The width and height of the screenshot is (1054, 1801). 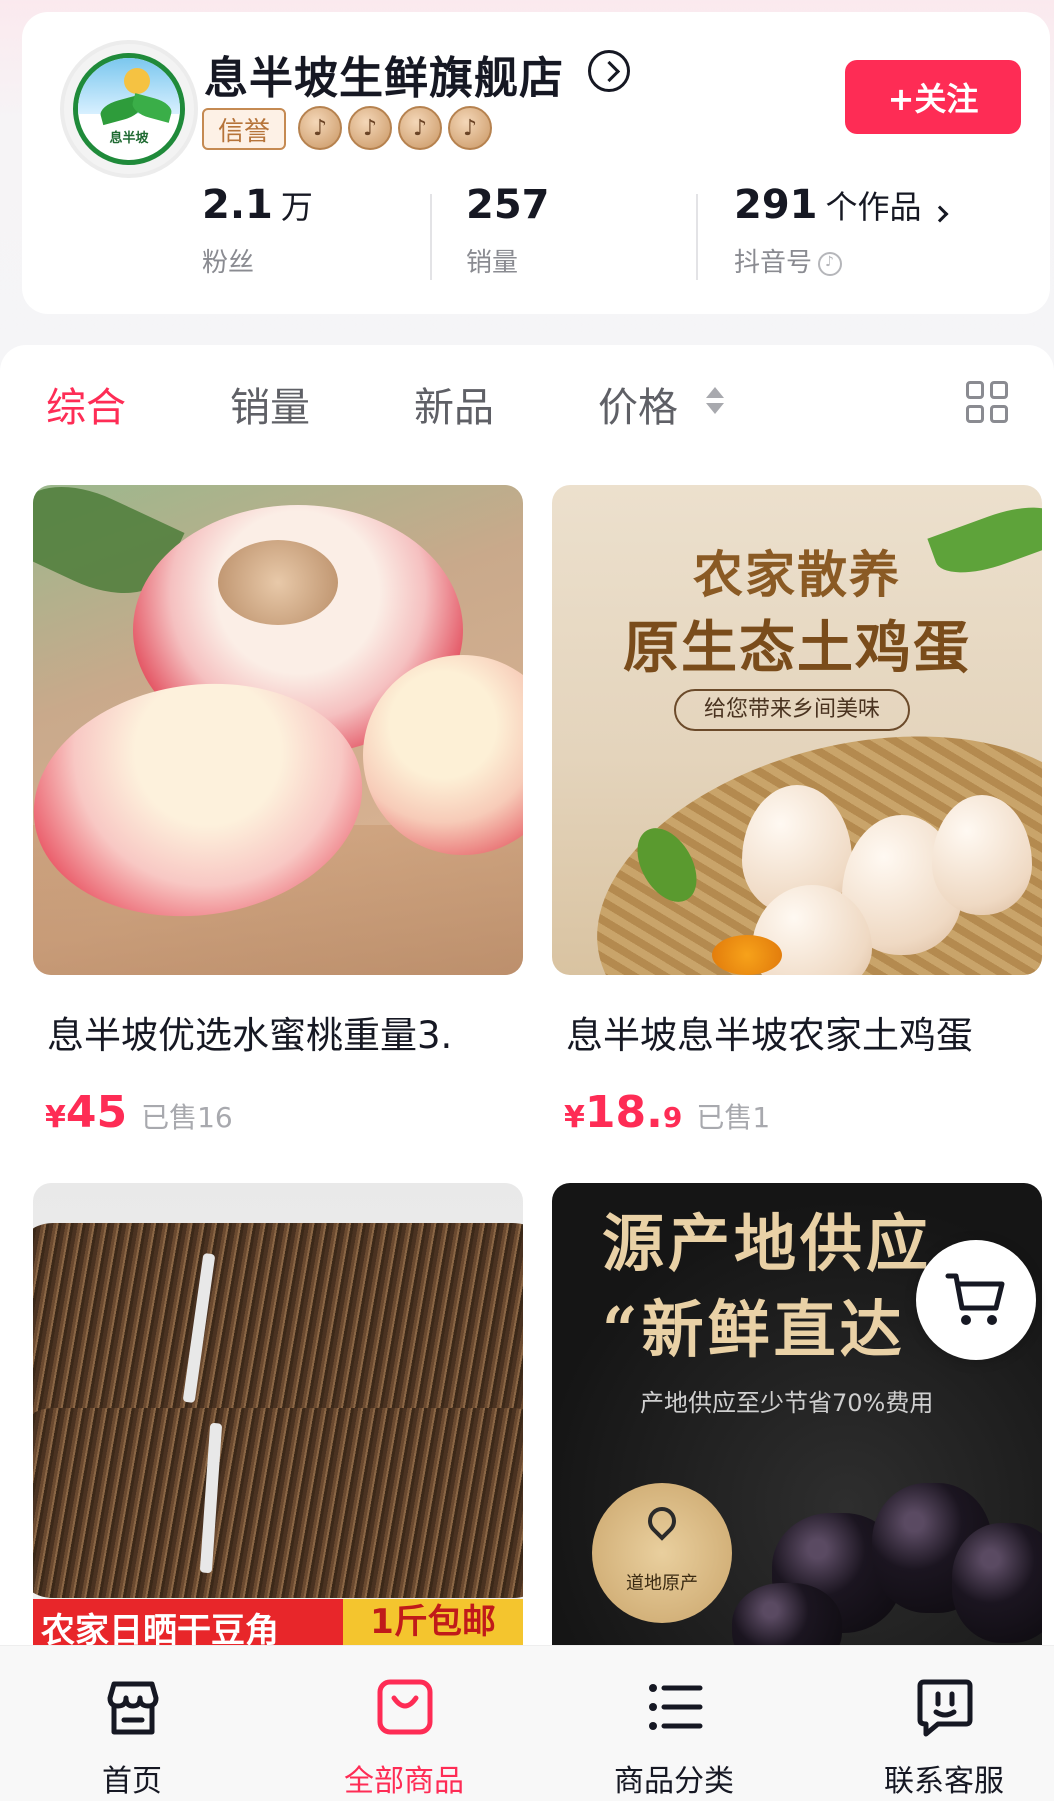 I want to click on sort-tab-comprehensive: 综合, so click(x=86, y=404).